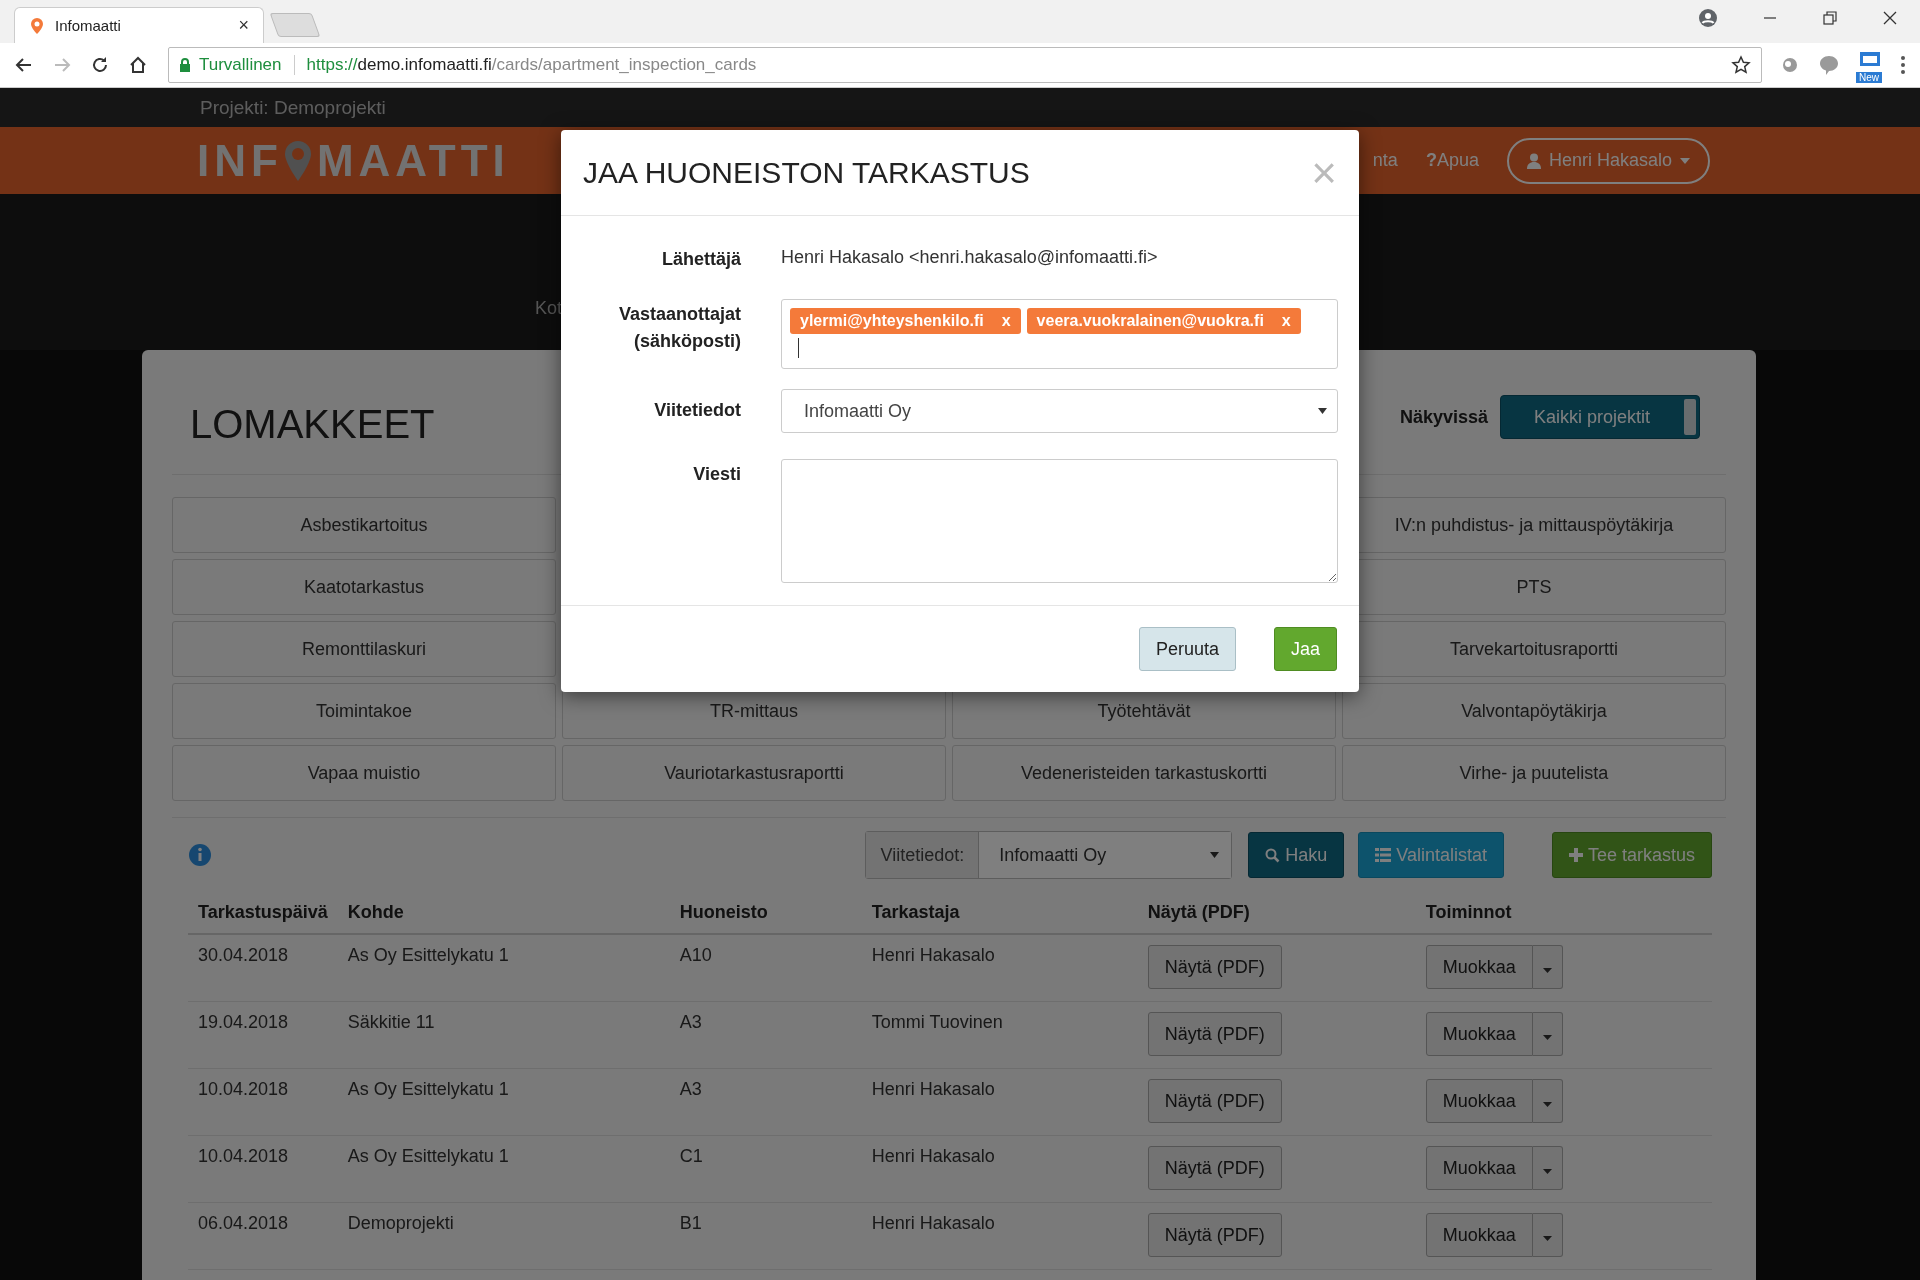 The image size is (1920, 1280). Describe the element at coordinates (549, 308) in the screenshot. I see `breadcrumb-link: Kot` at that location.